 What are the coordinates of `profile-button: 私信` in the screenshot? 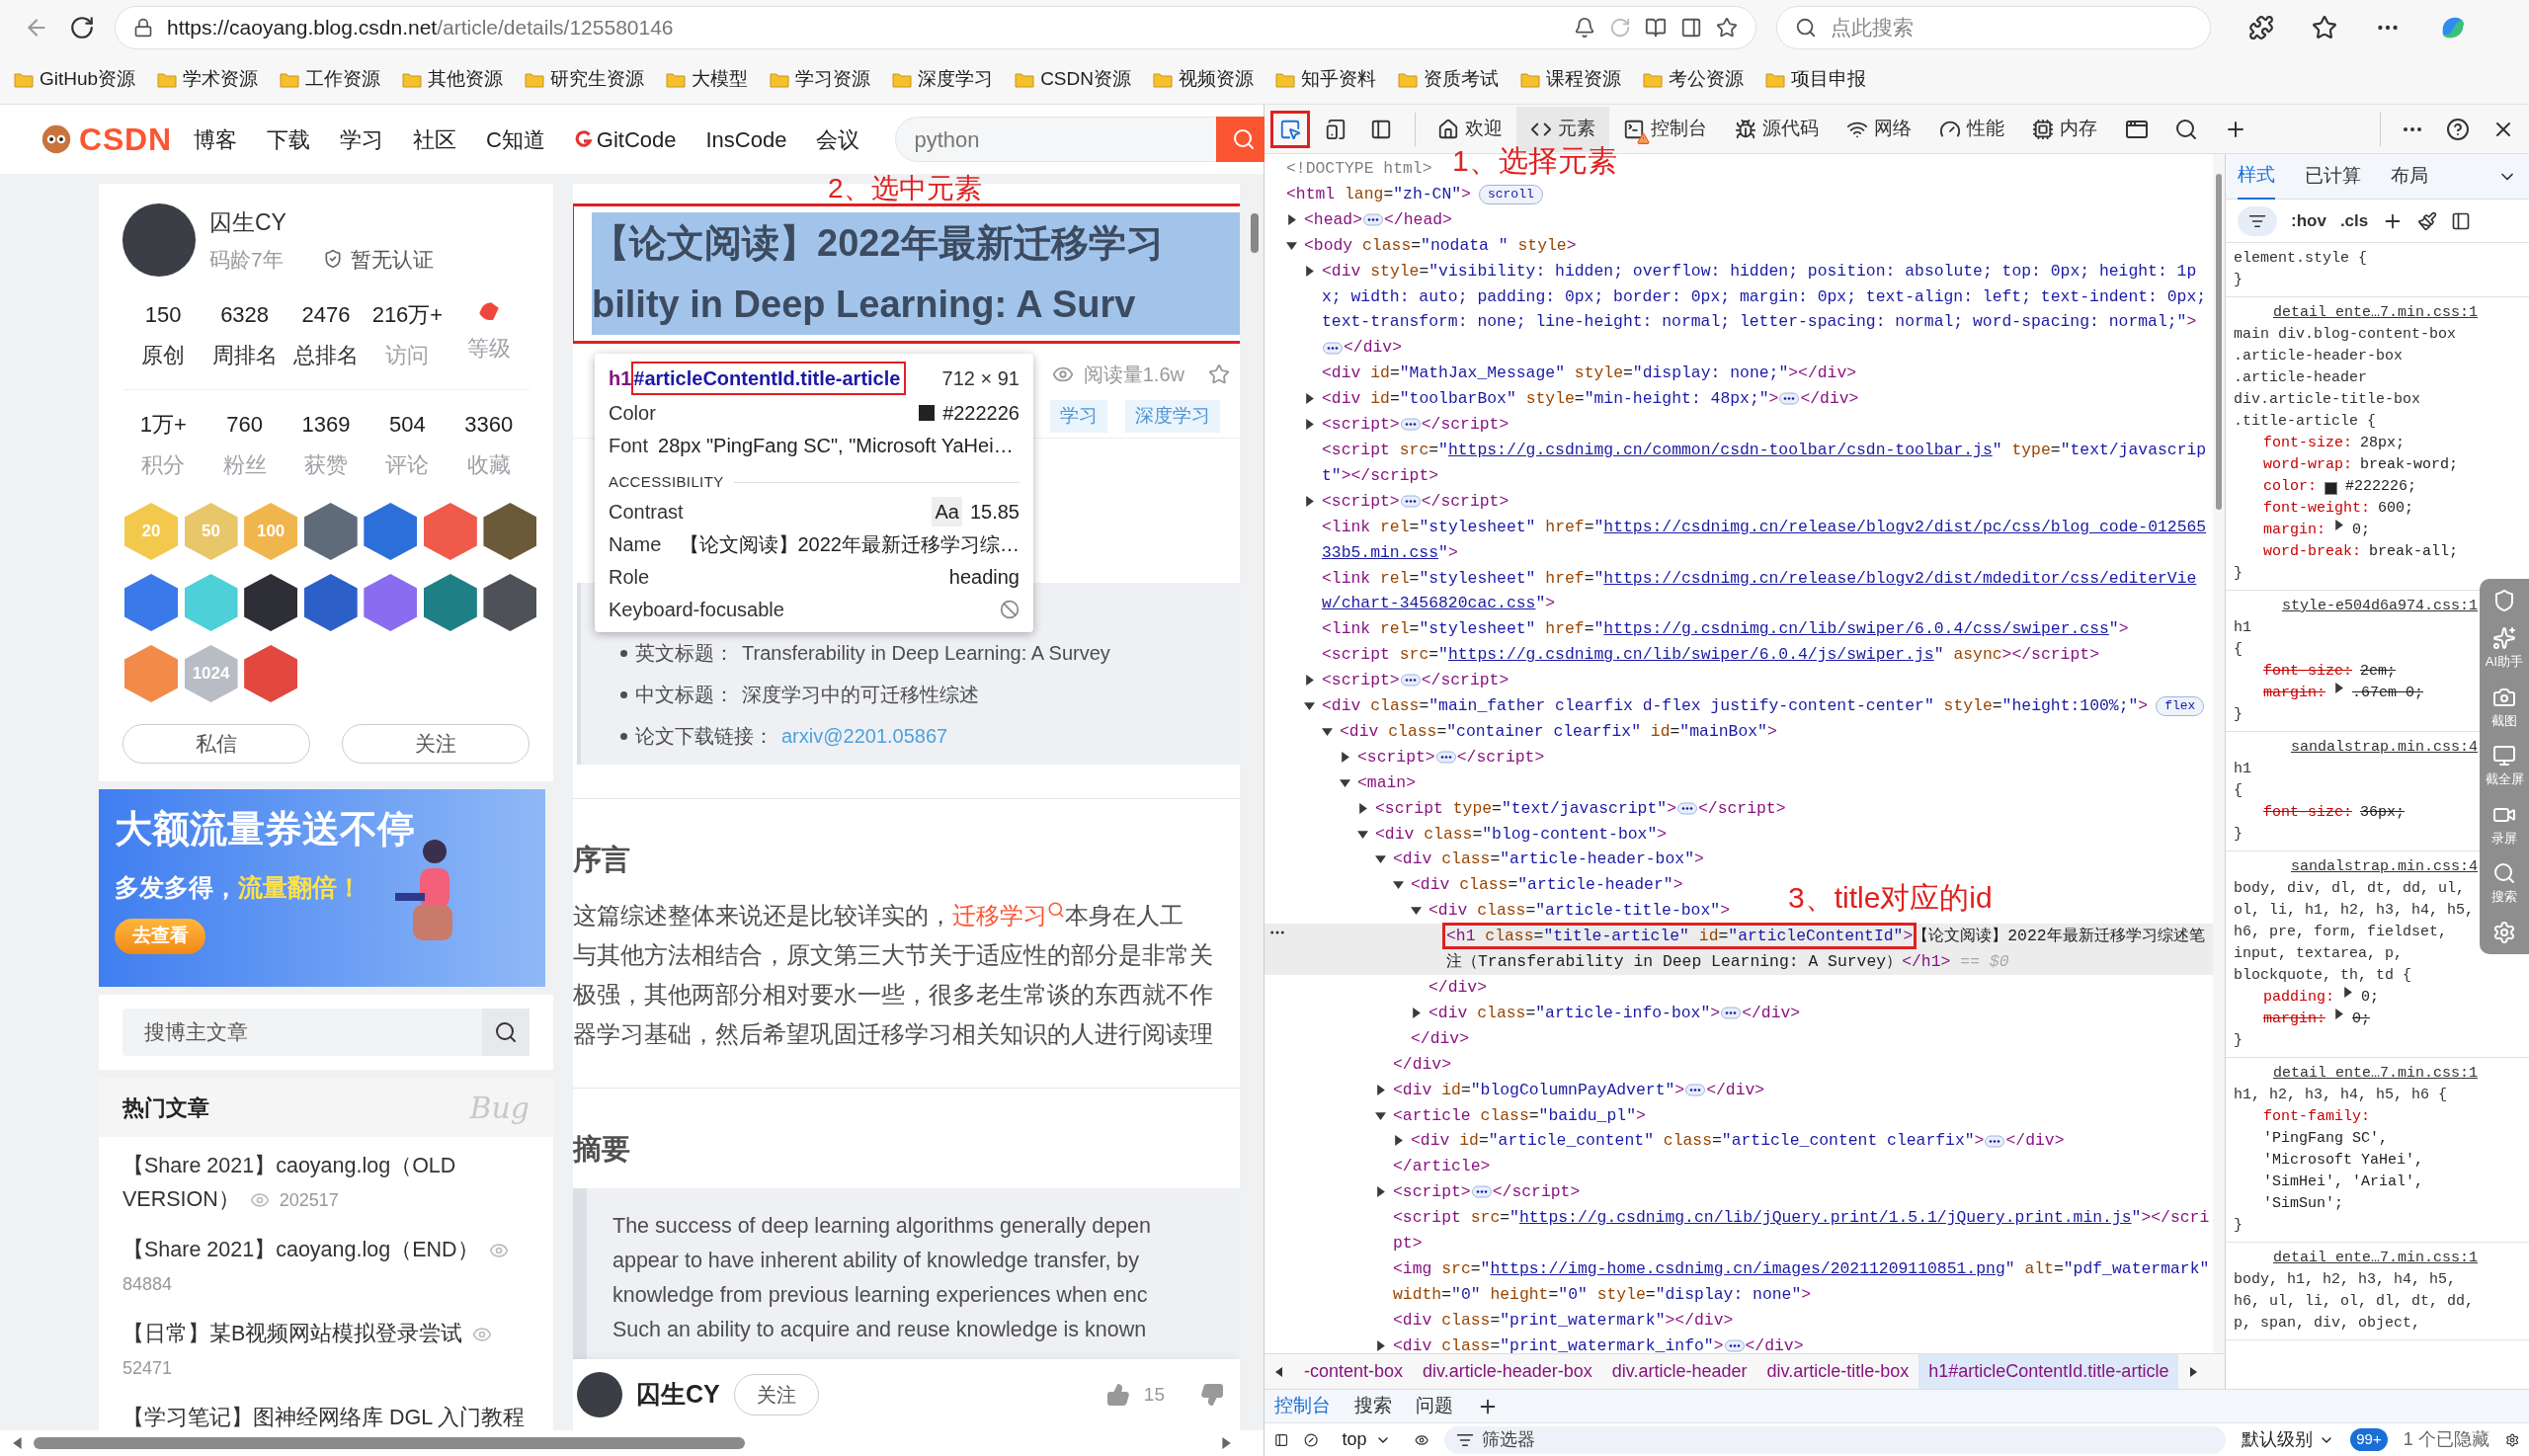 It's located at (216, 744).